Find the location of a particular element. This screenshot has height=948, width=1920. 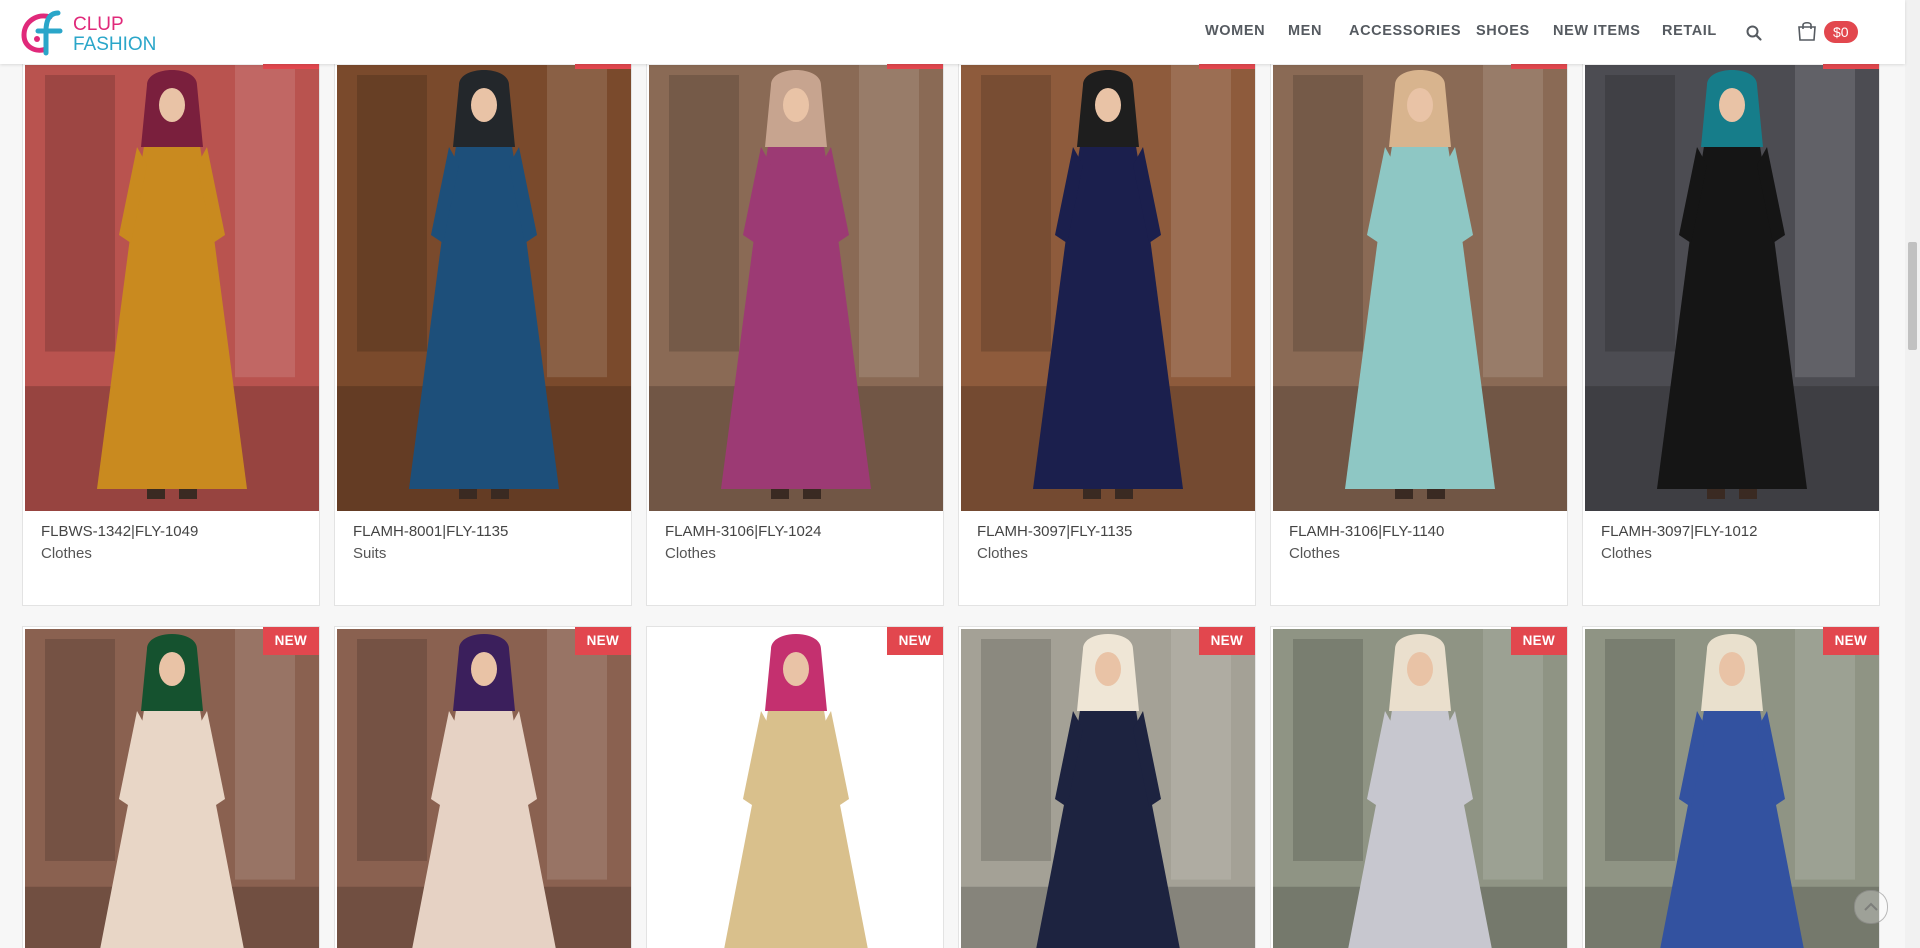

product-sku: FLAMH-8001|FLY-1135 is located at coordinates (430, 531).